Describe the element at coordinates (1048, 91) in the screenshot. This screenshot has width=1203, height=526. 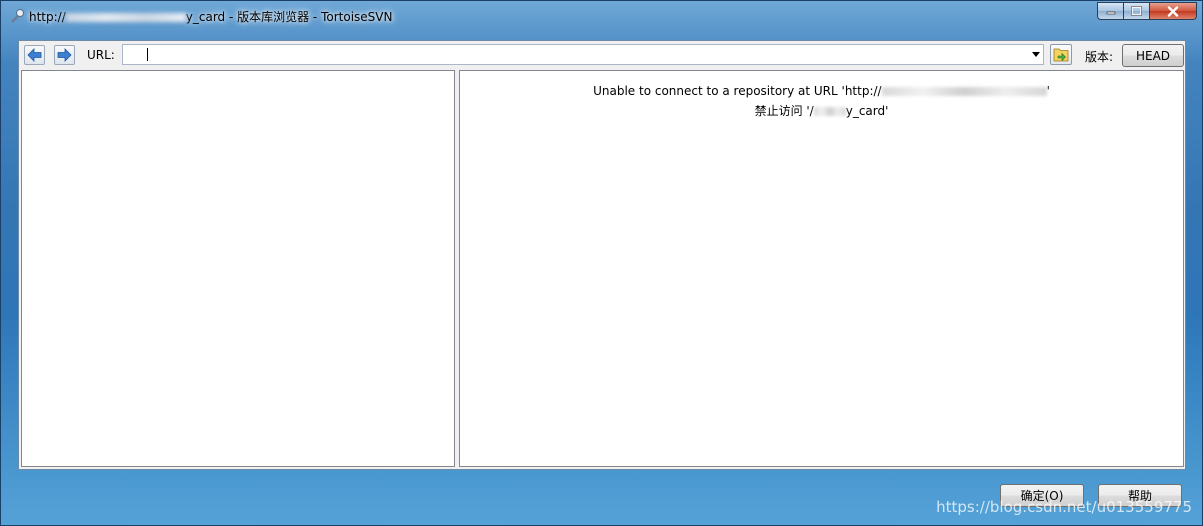
I see `error-line1-suffix: '` at that location.